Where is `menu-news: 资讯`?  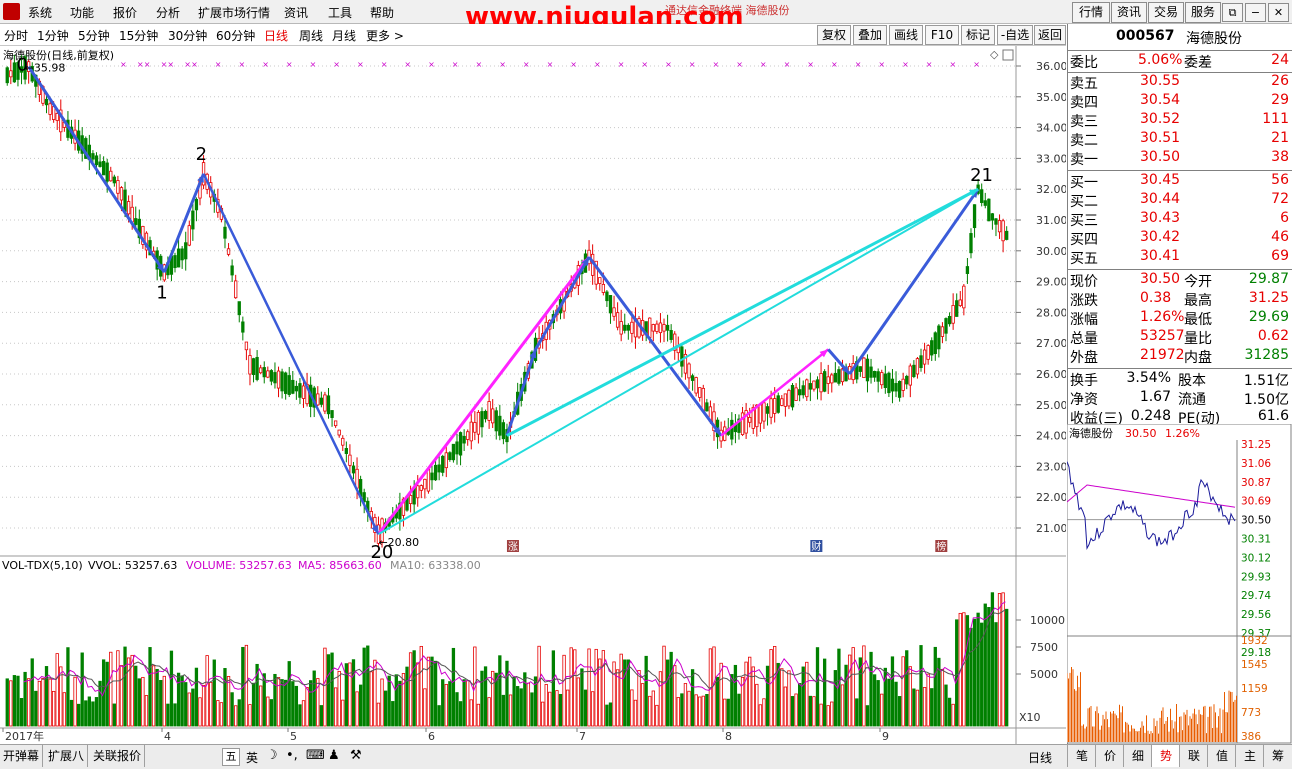
menu-news: 资讯 is located at coordinates (296, 12).